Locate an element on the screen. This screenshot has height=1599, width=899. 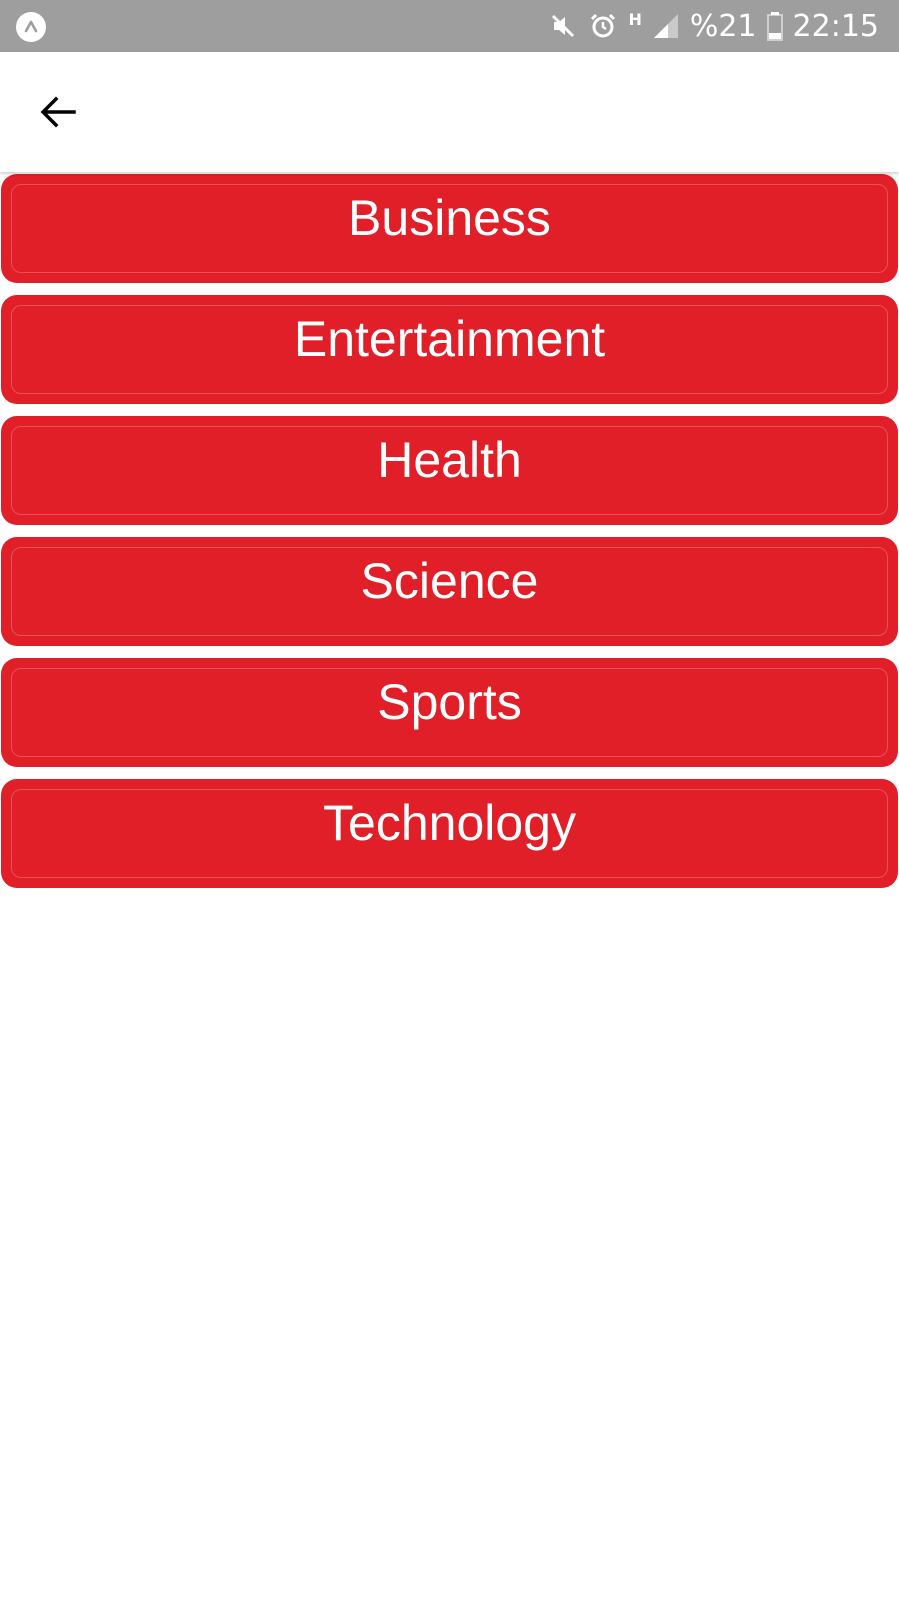
battery-icon is located at coordinates (774, 26).